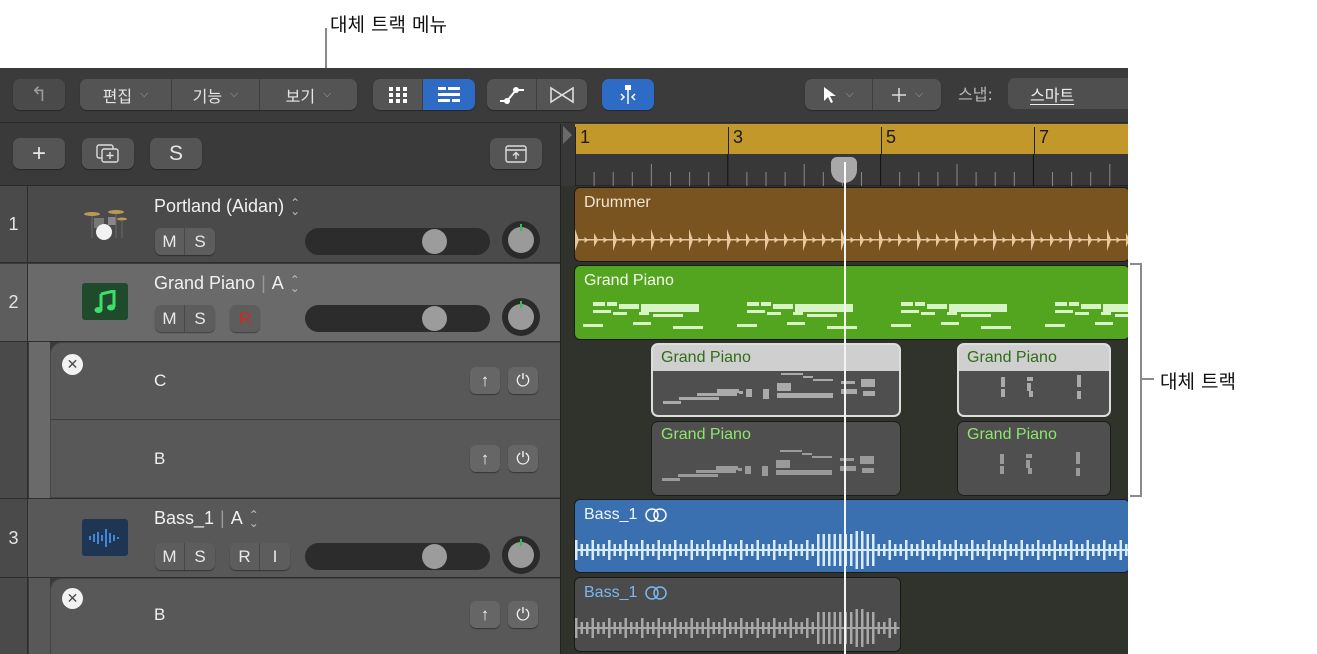  Describe the element at coordinates (626, 593) in the screenshot. I see `region-title: Bass_1` at that location.